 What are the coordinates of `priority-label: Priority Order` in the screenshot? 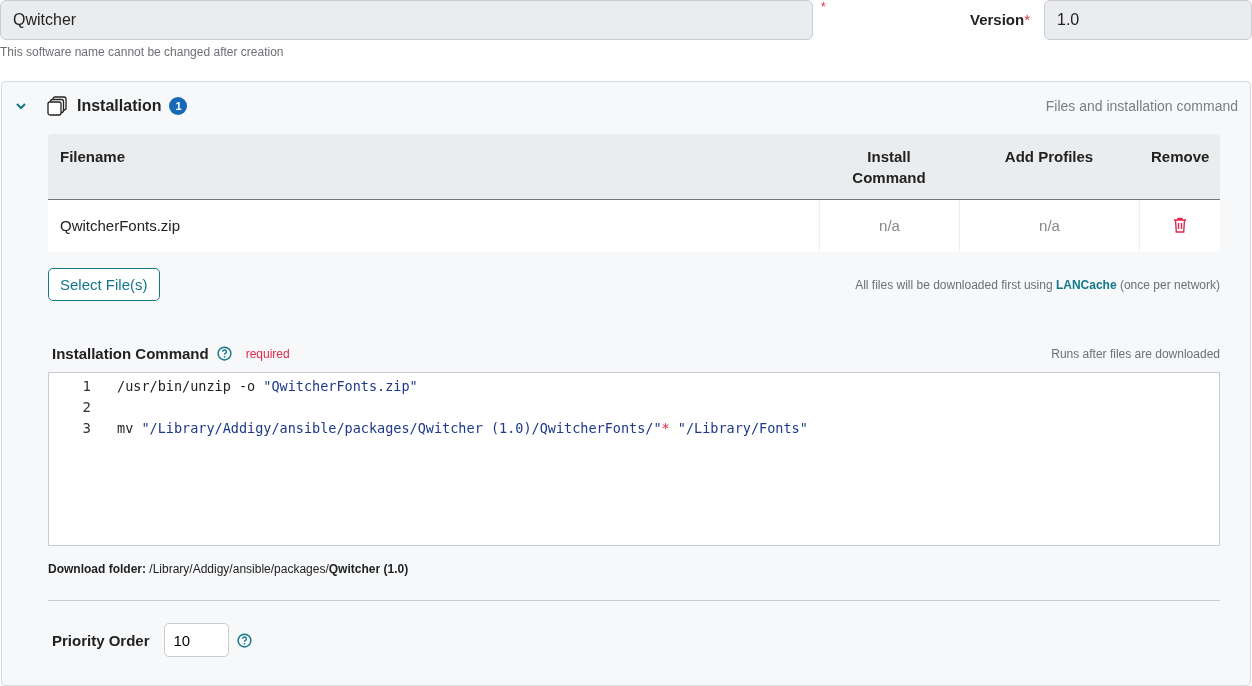 It's located at (101, 640).